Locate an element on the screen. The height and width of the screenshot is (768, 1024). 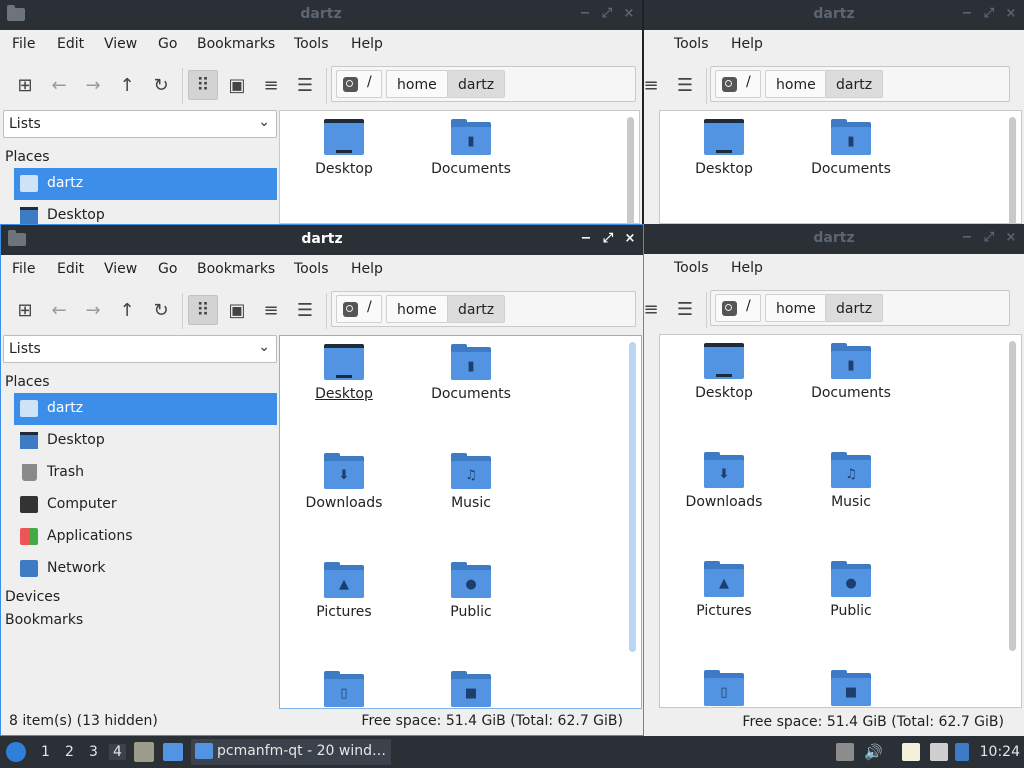
clipboard-icon is located at coordinates (911, 752).